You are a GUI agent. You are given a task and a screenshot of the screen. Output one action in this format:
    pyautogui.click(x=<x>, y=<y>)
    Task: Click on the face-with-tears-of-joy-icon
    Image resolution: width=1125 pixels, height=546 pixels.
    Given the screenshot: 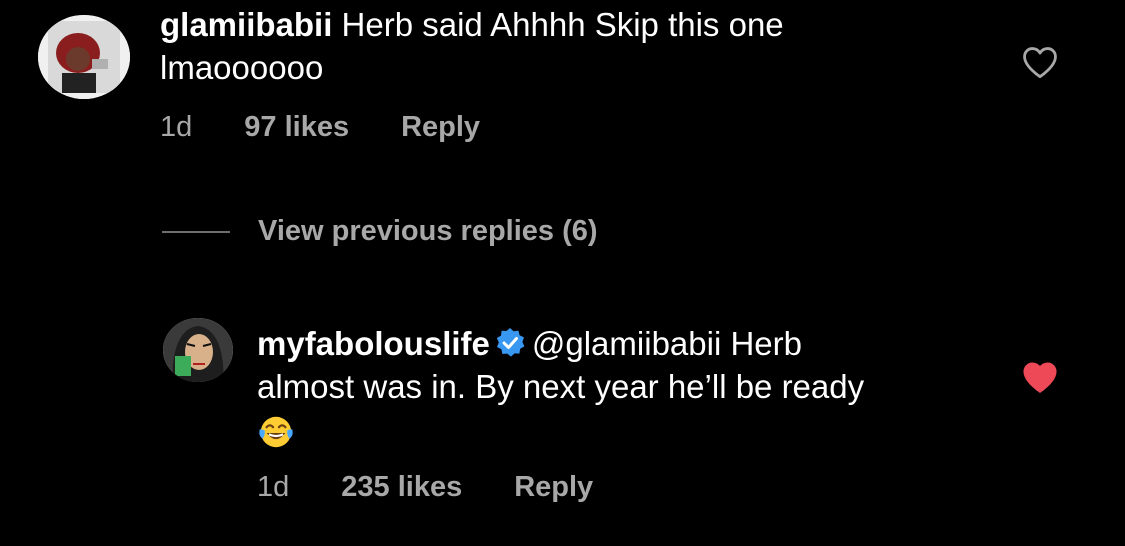 What is the action you would take?
    pyautogui.click(x=276, y=432)
    